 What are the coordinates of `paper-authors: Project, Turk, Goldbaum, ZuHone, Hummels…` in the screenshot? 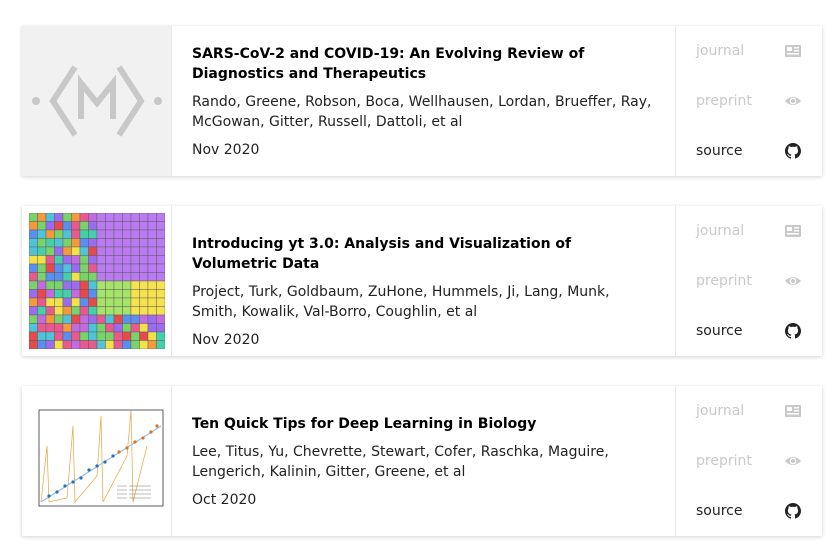 It's located at (401, 302).